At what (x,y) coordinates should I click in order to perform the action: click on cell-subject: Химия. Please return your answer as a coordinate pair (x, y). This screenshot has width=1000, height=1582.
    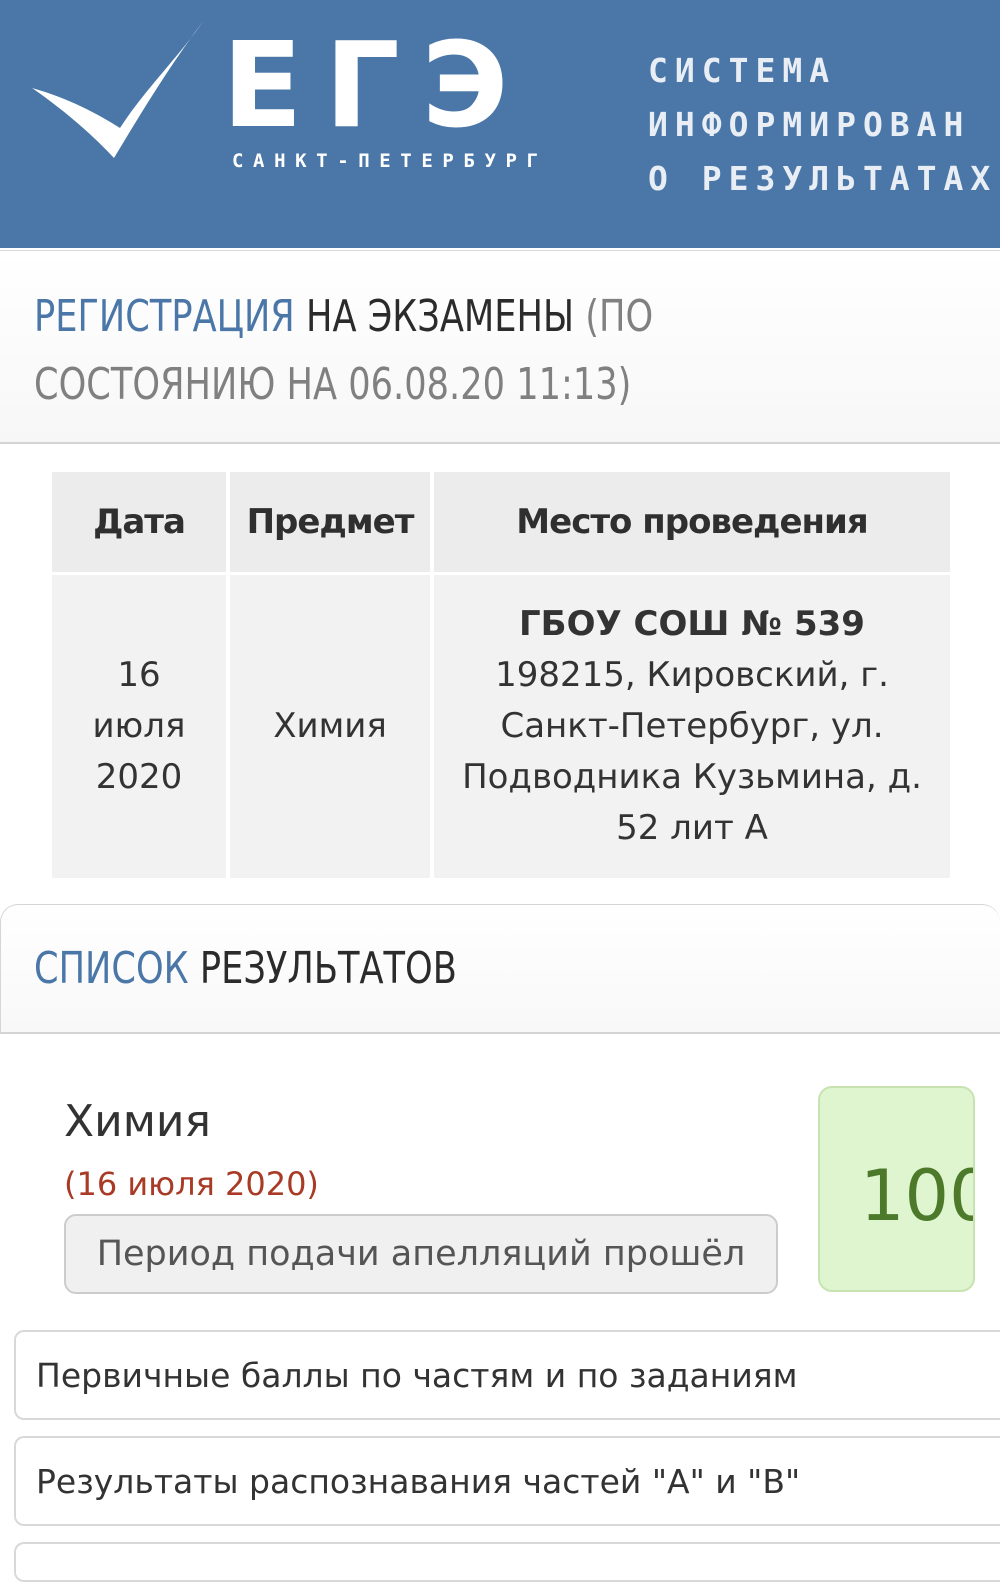
    Looking at the image, I should click on (330, 726).